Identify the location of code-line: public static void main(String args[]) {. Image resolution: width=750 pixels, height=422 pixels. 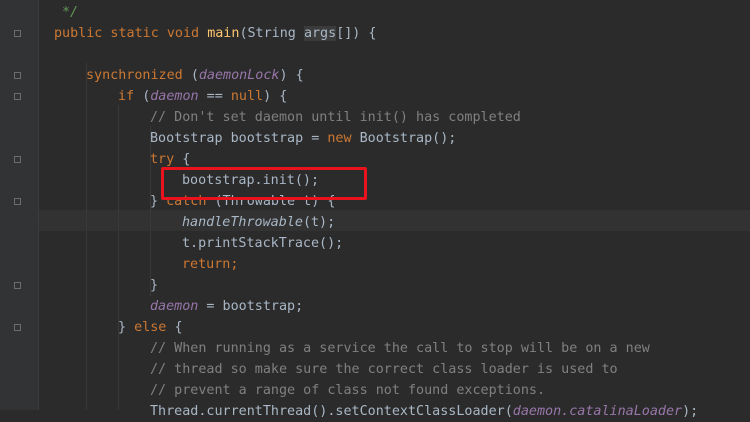
(215, 33).